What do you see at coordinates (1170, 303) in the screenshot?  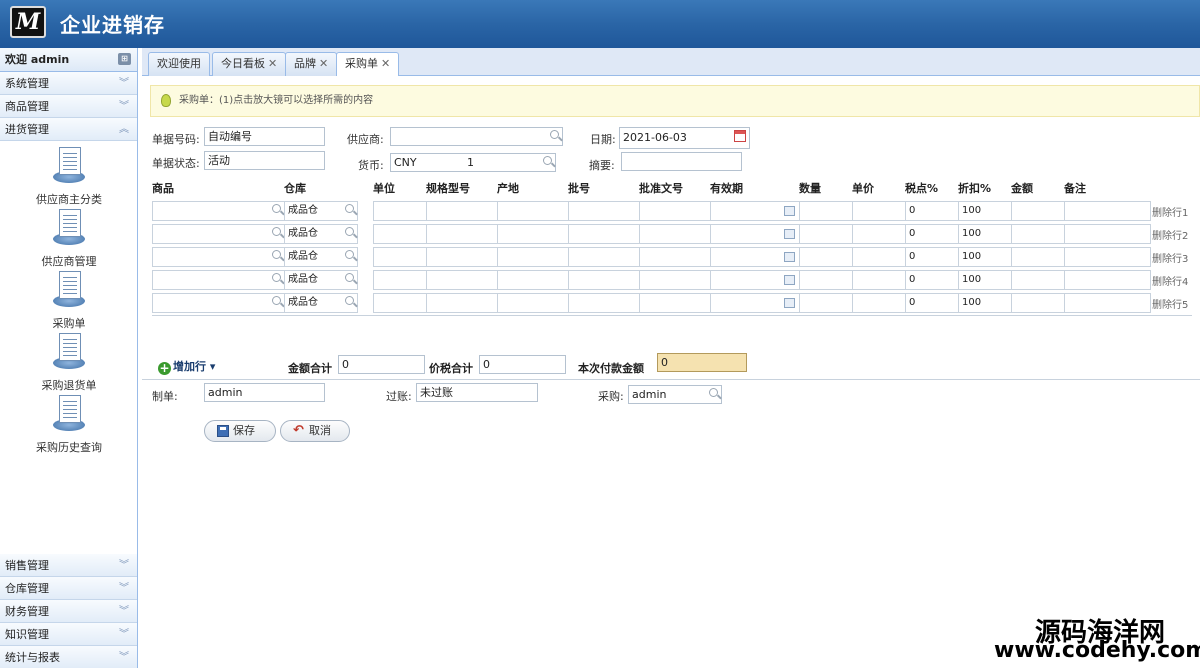 I see `delete-row-link: 删除行5` at bounding box center [1170, 303].